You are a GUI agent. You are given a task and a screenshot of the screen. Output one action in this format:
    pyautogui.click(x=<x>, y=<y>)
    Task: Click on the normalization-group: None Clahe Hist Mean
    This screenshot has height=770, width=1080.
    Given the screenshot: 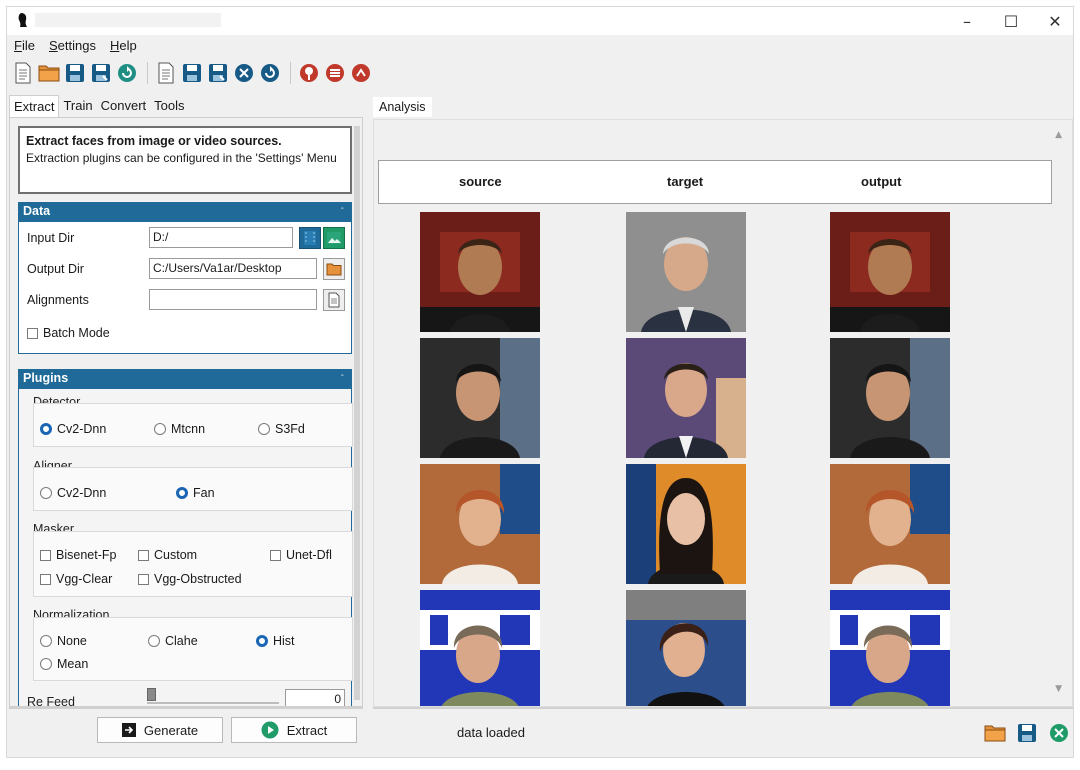 What is the action you would take?
    pyautogui.click(x=193, y=649)
    